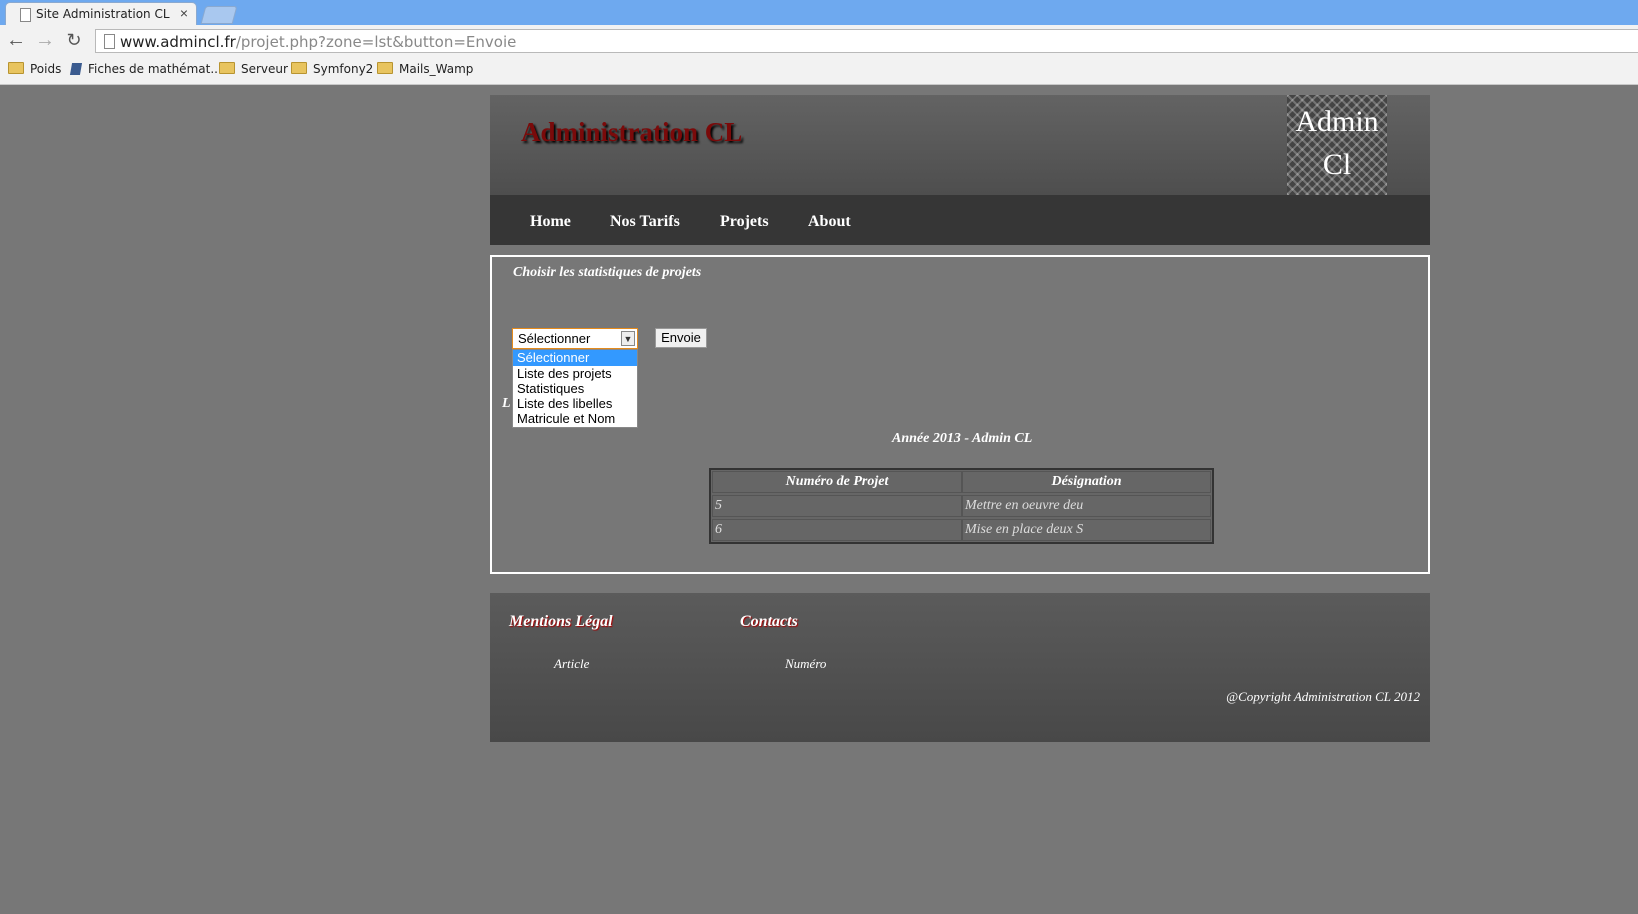 The height and width of the screenshot is (914, 1638). Describe the element at coordinates (1086, 482) in the screenshot. I see `table-header-designation: Désignation` at that location.